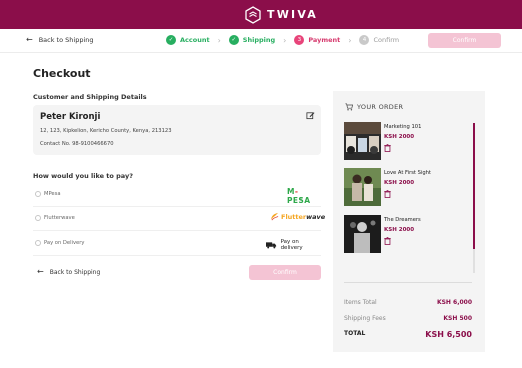 The width and height of the screenshot is (522, 368). Describe the element at coordinates (299, 40) in the screenshot. I see `step-number: 3` at that location.